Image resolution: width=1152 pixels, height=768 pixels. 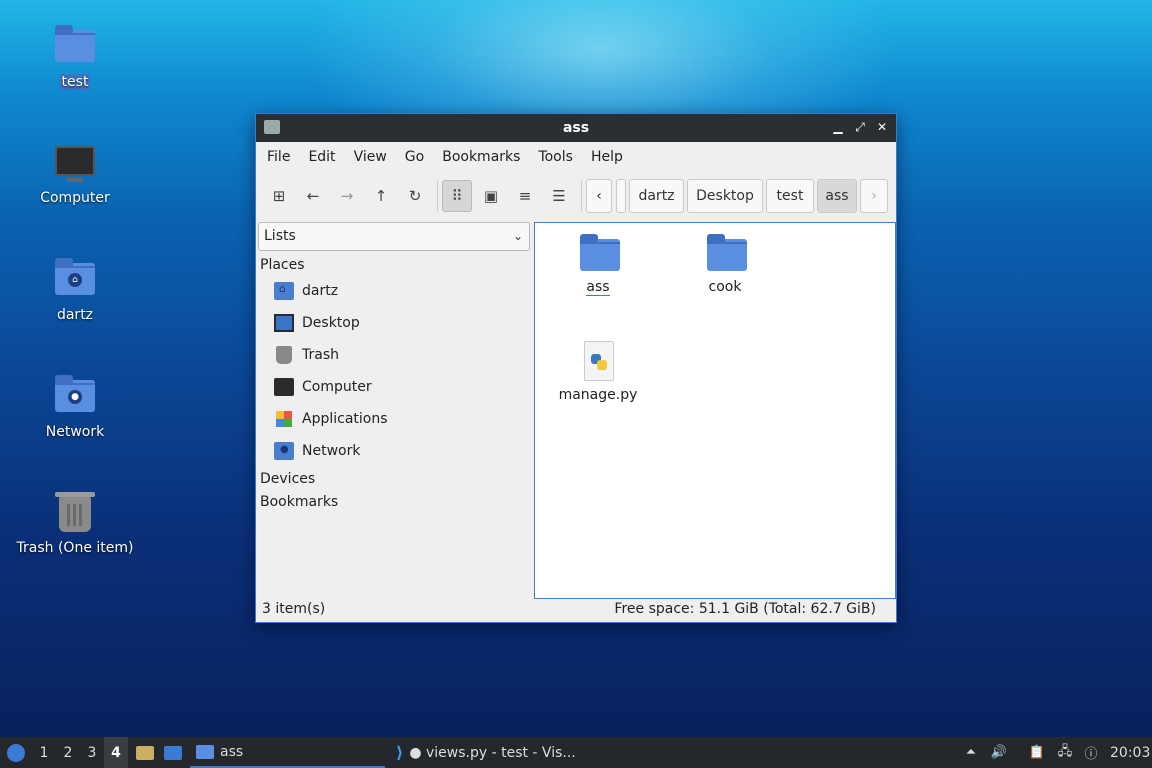 I want to click on desktop-icon-label: Computer, so click(x=75, y=198).